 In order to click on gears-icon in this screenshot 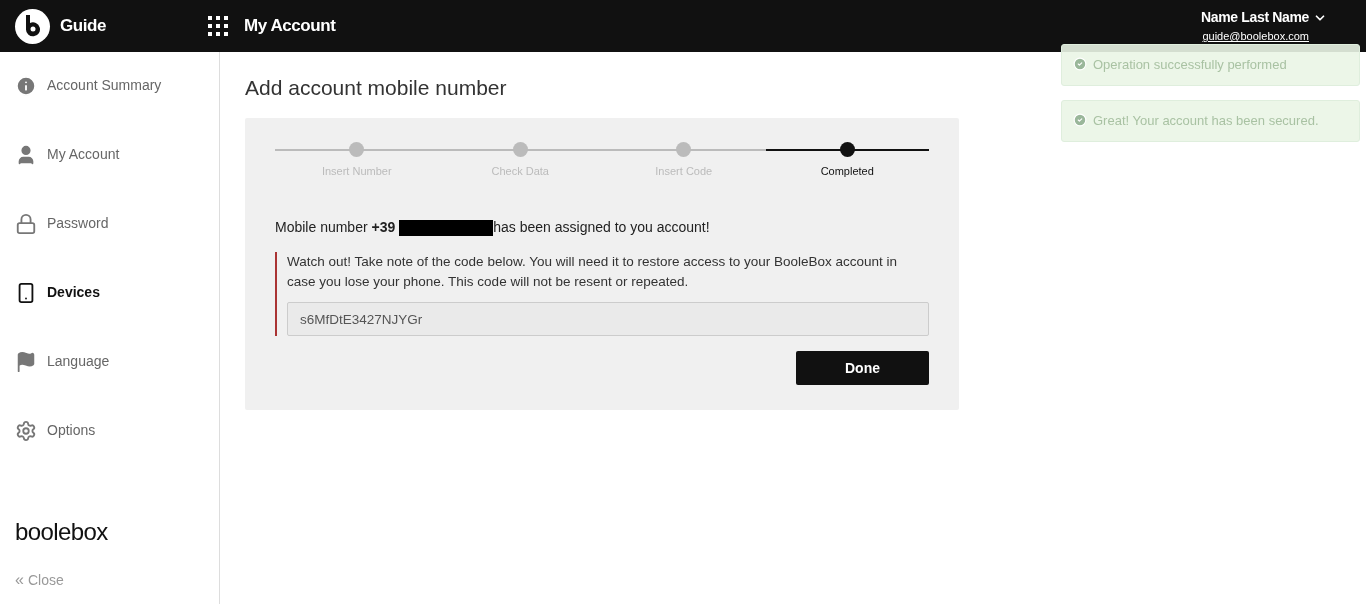, I will do `click(26, 431)`.